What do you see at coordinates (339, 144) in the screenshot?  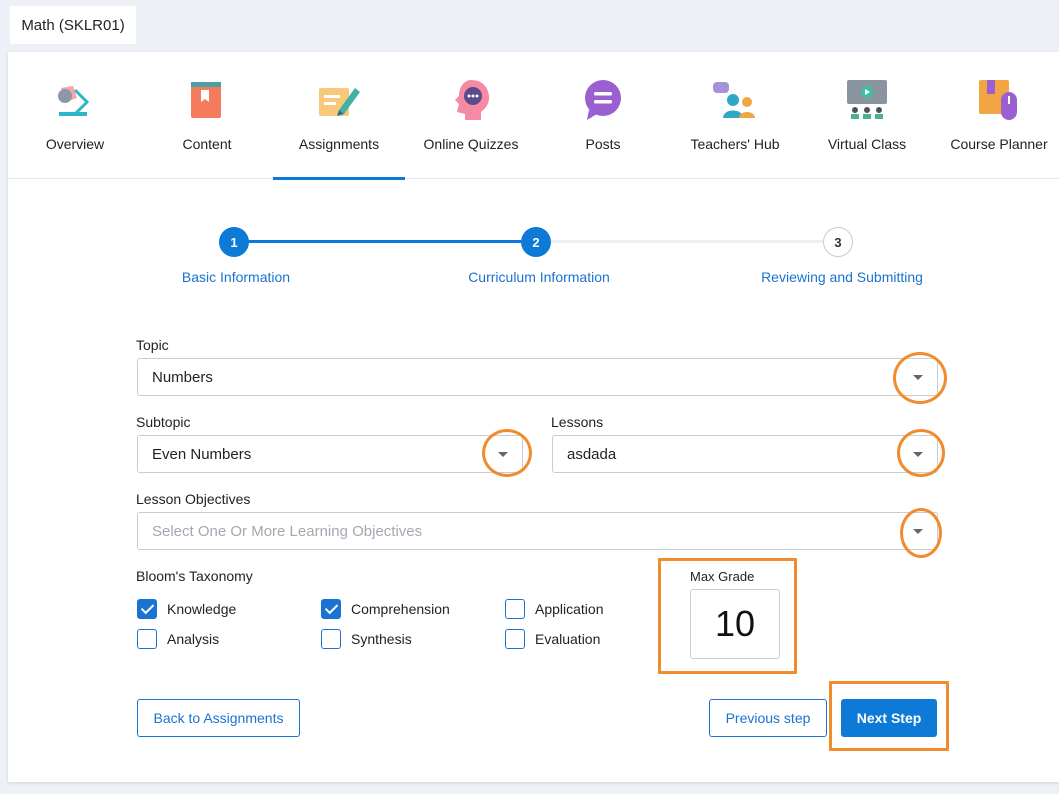 I see `tab-label: Assignments` at bounding box center [339, 144].